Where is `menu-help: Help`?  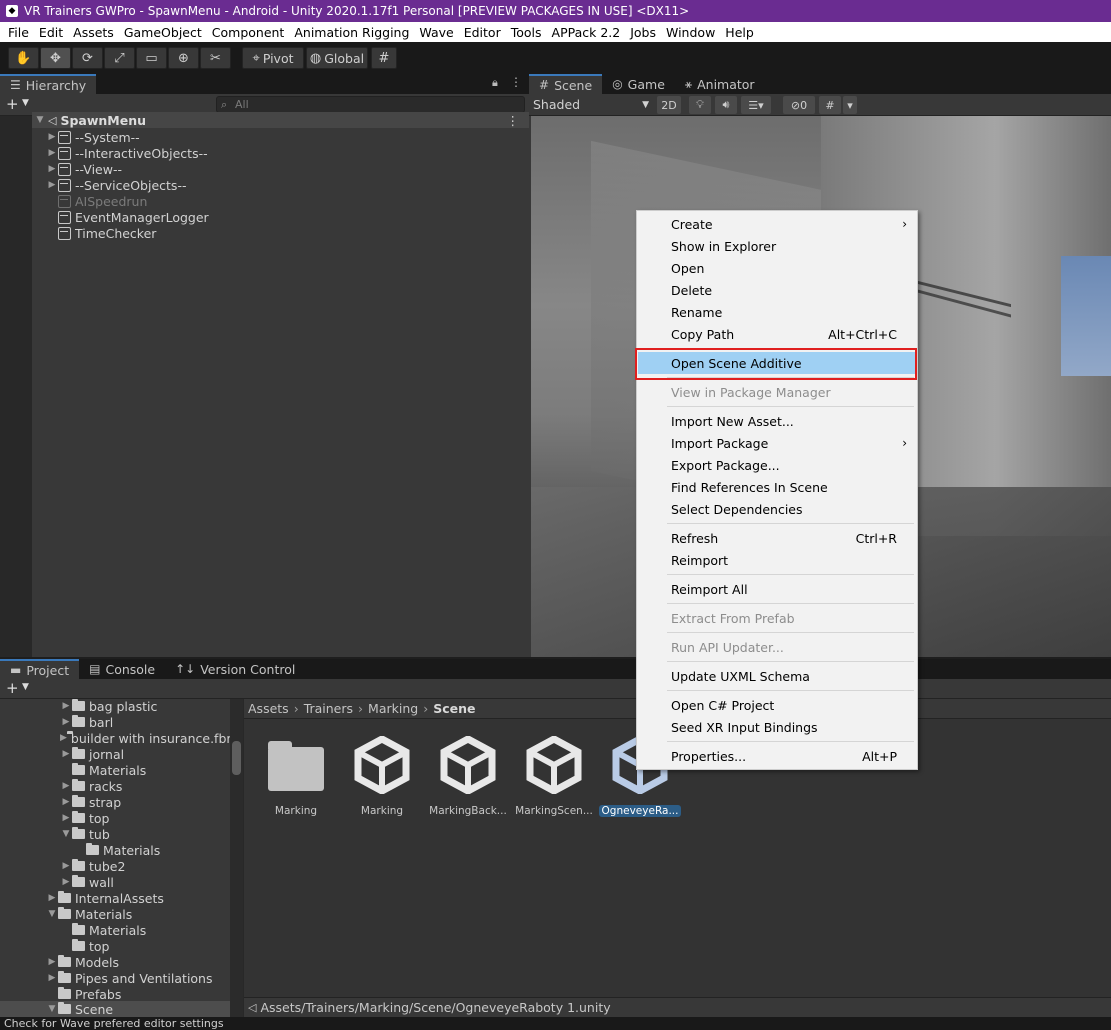
menu-help: Help is located at coordinates (739, 32).